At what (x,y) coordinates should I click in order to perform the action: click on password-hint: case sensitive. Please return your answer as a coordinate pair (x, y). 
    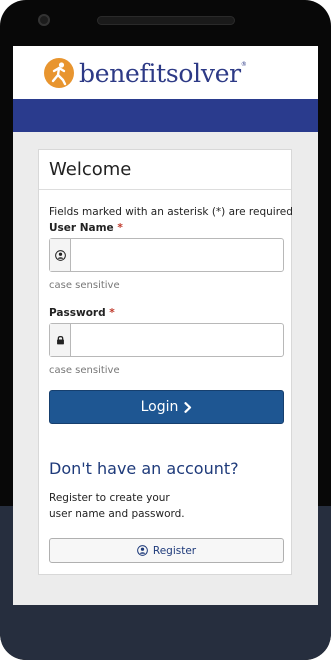
    Looking at the image, I should click on (84, 370).